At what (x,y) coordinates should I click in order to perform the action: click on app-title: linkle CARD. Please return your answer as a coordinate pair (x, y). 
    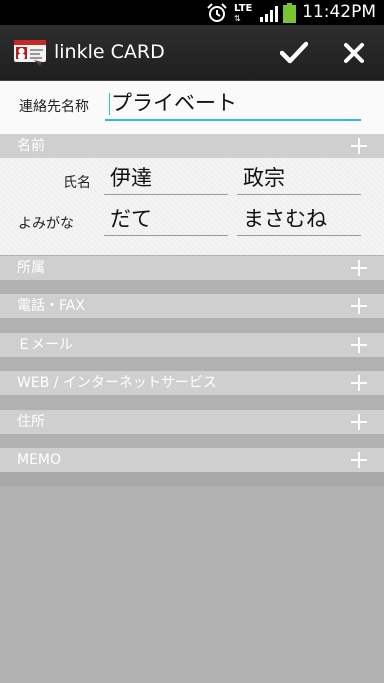
    Looking at the image, I should click on (109, 52).